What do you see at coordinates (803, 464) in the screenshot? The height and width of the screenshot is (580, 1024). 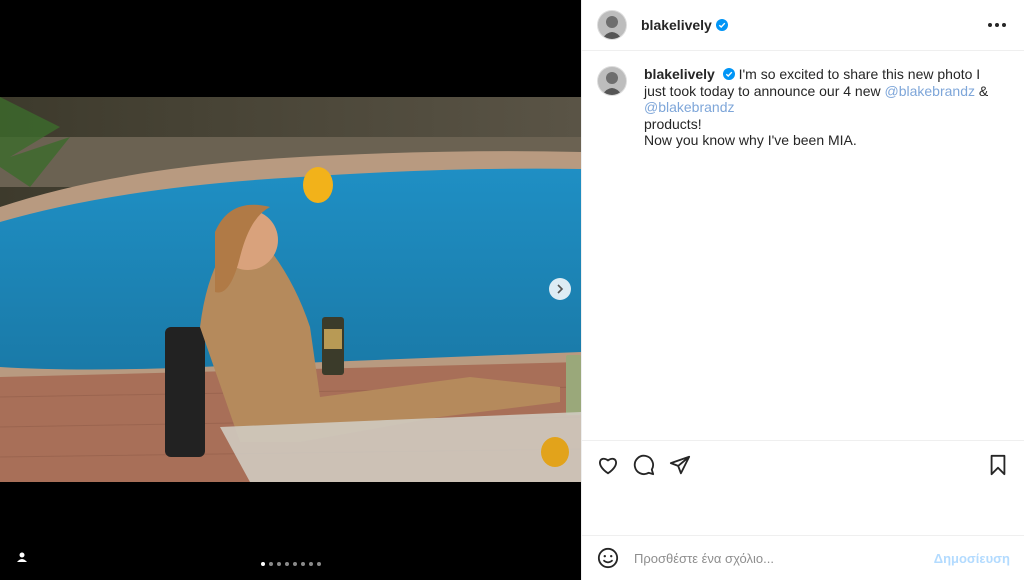 I see `post-actions` at bounding box center [803, 464].